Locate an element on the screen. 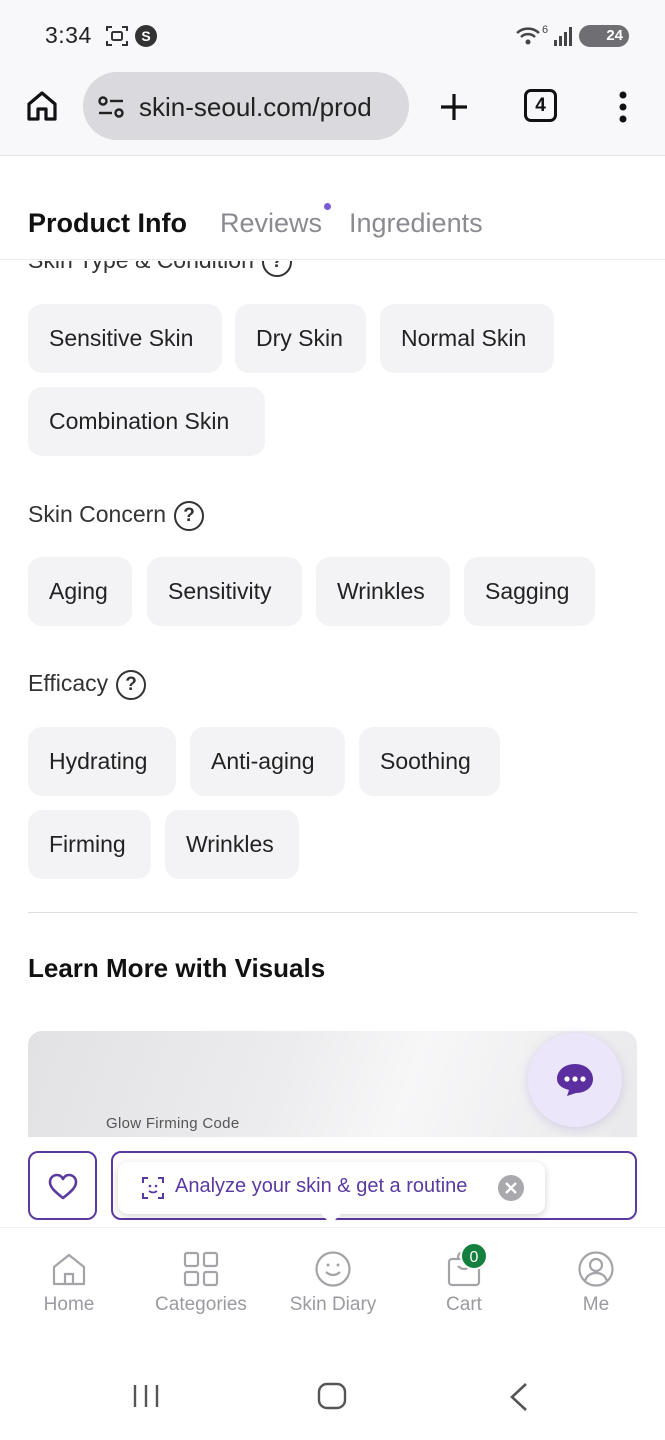  nav-categories: Categories is located at coordinates (201, 1283).